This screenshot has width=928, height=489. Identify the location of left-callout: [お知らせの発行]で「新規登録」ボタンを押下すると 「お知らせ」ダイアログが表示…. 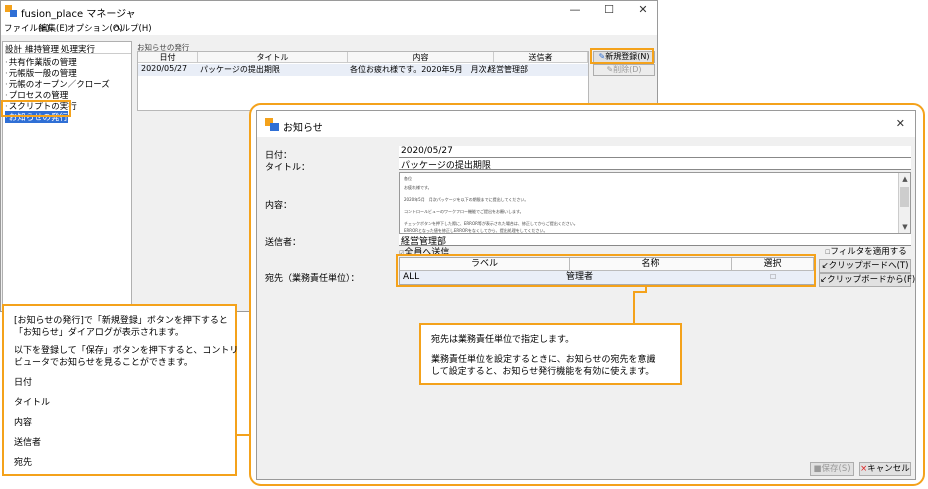
(120, 390).